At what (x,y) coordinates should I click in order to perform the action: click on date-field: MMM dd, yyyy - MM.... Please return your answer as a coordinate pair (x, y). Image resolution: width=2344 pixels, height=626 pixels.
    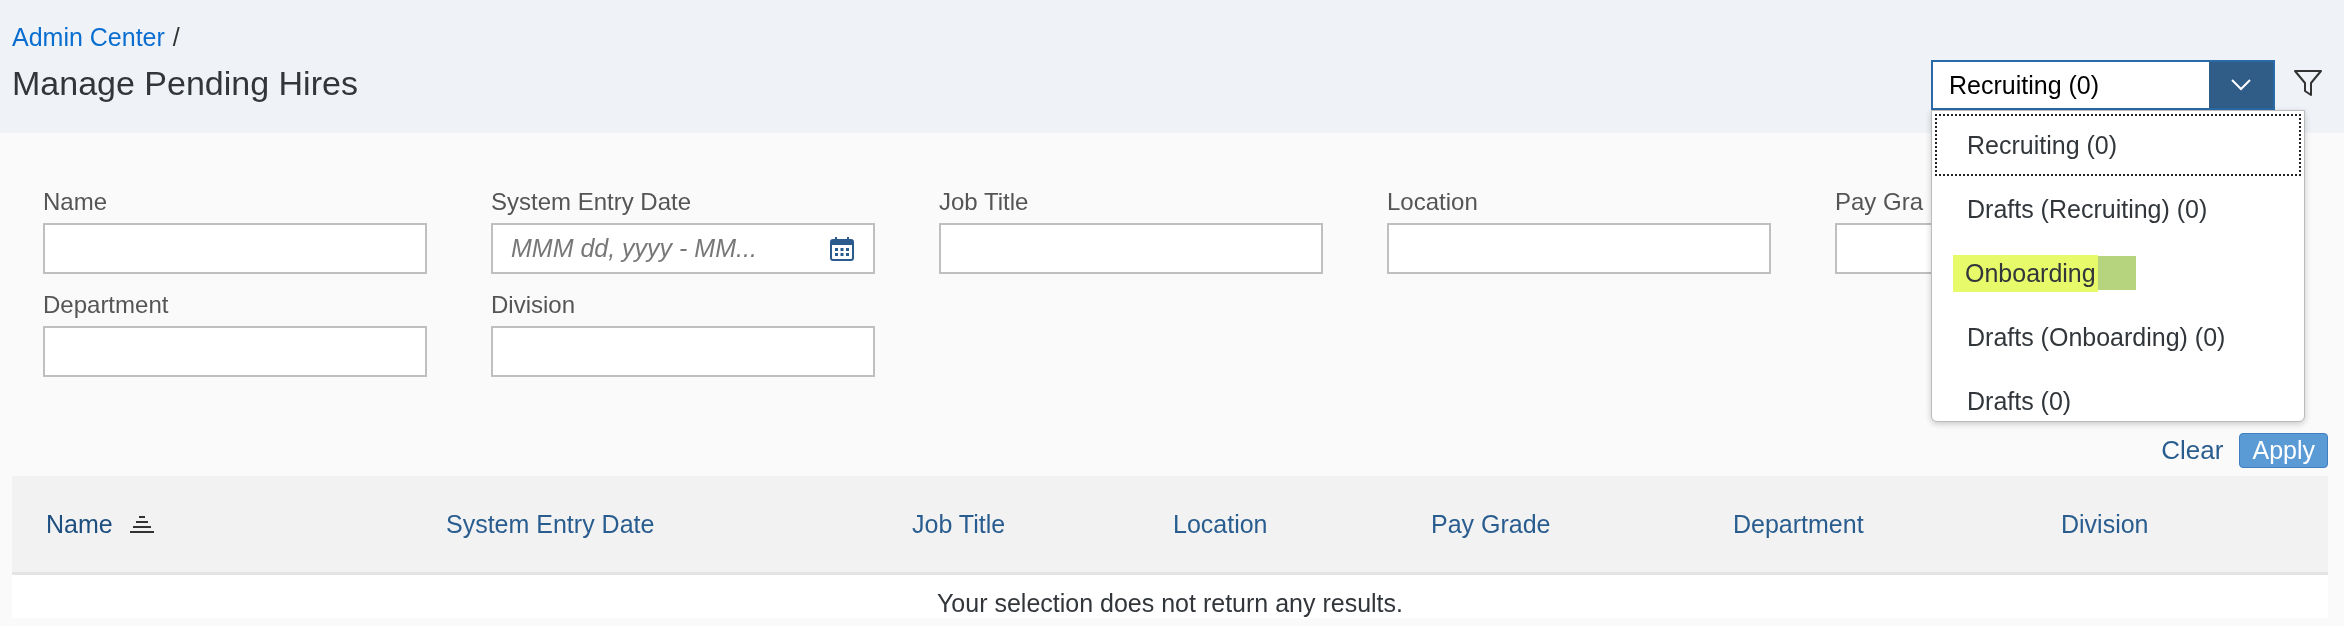
    Looking at the image, I should click on (683, 248).